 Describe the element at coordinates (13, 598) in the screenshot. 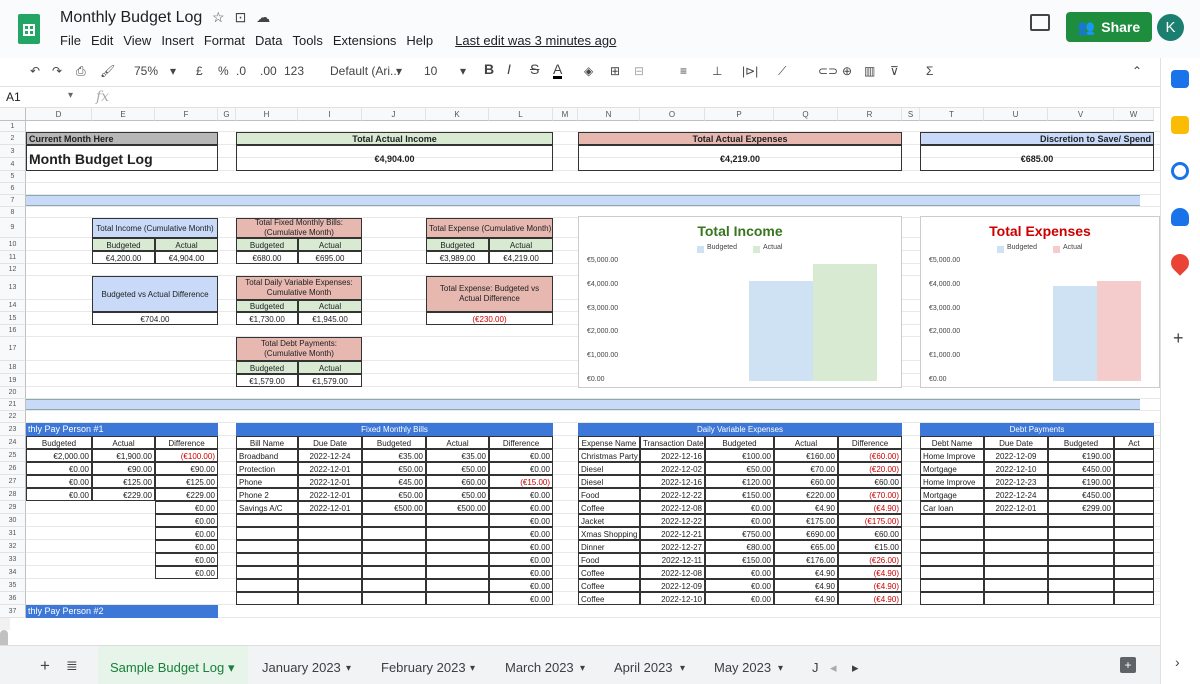

I see `row-header: 36` at that location.